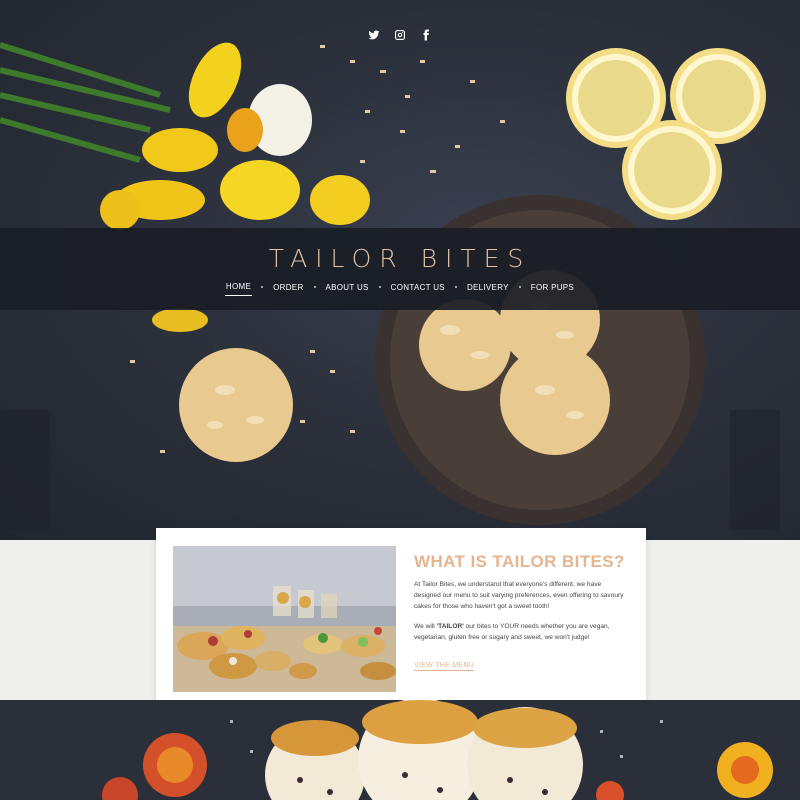 Image resolution: width=800 pixels, height=800 pixels. I want to click on twitter-icon, so click(374, 35).